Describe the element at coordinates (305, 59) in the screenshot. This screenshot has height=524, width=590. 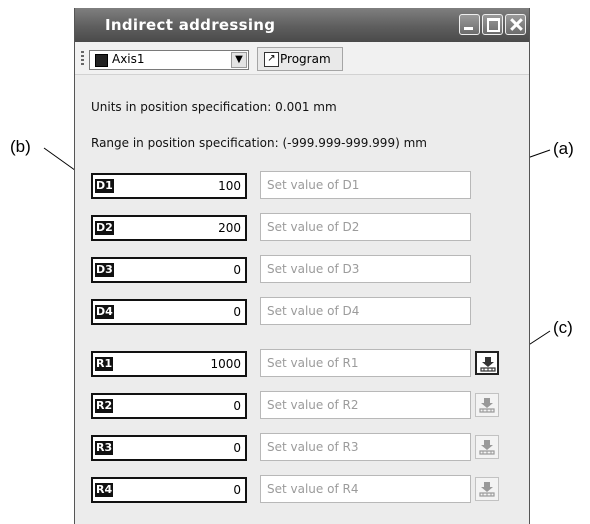
I see `program-button-label: Program` at that location.